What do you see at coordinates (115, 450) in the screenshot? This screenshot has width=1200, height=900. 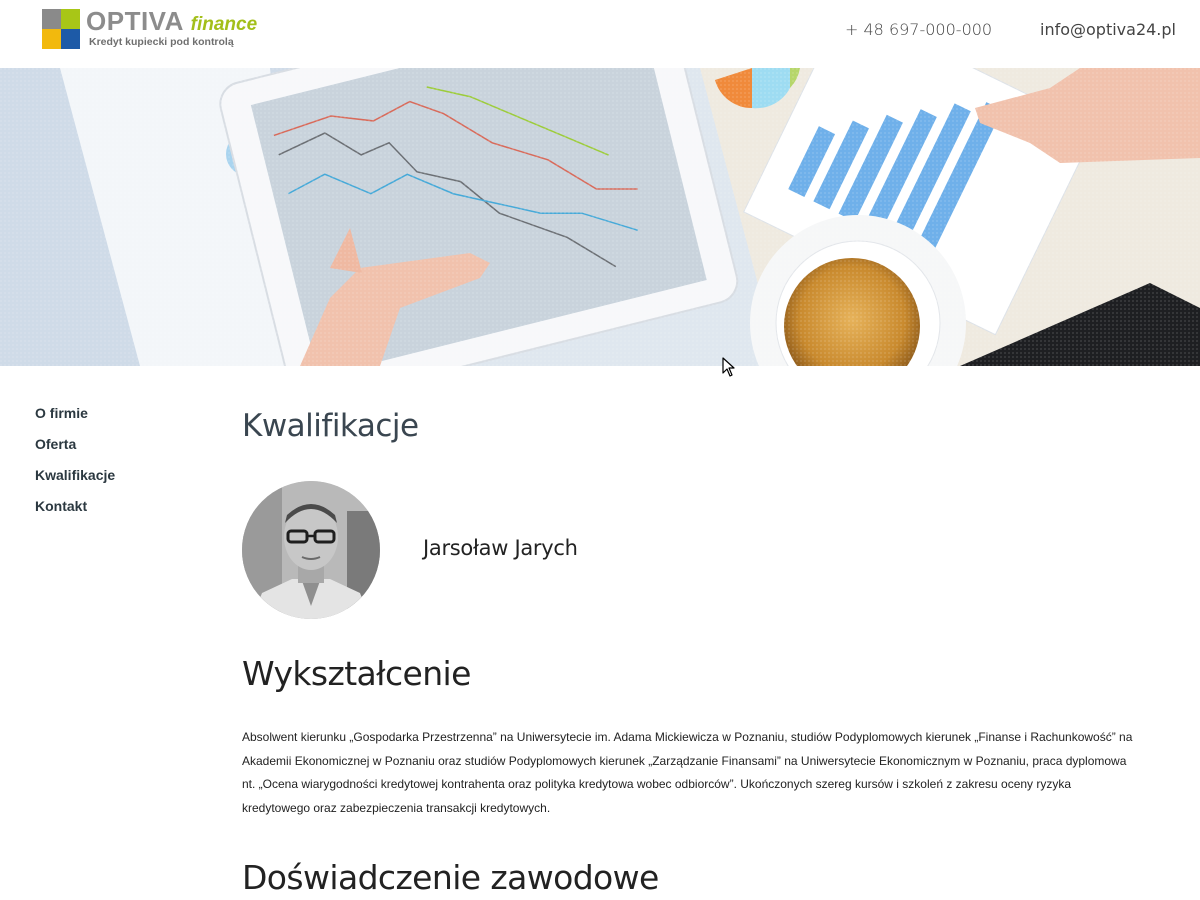 I see `sidebar-item-oferta: Oferta` at bounding box center [115, 450].